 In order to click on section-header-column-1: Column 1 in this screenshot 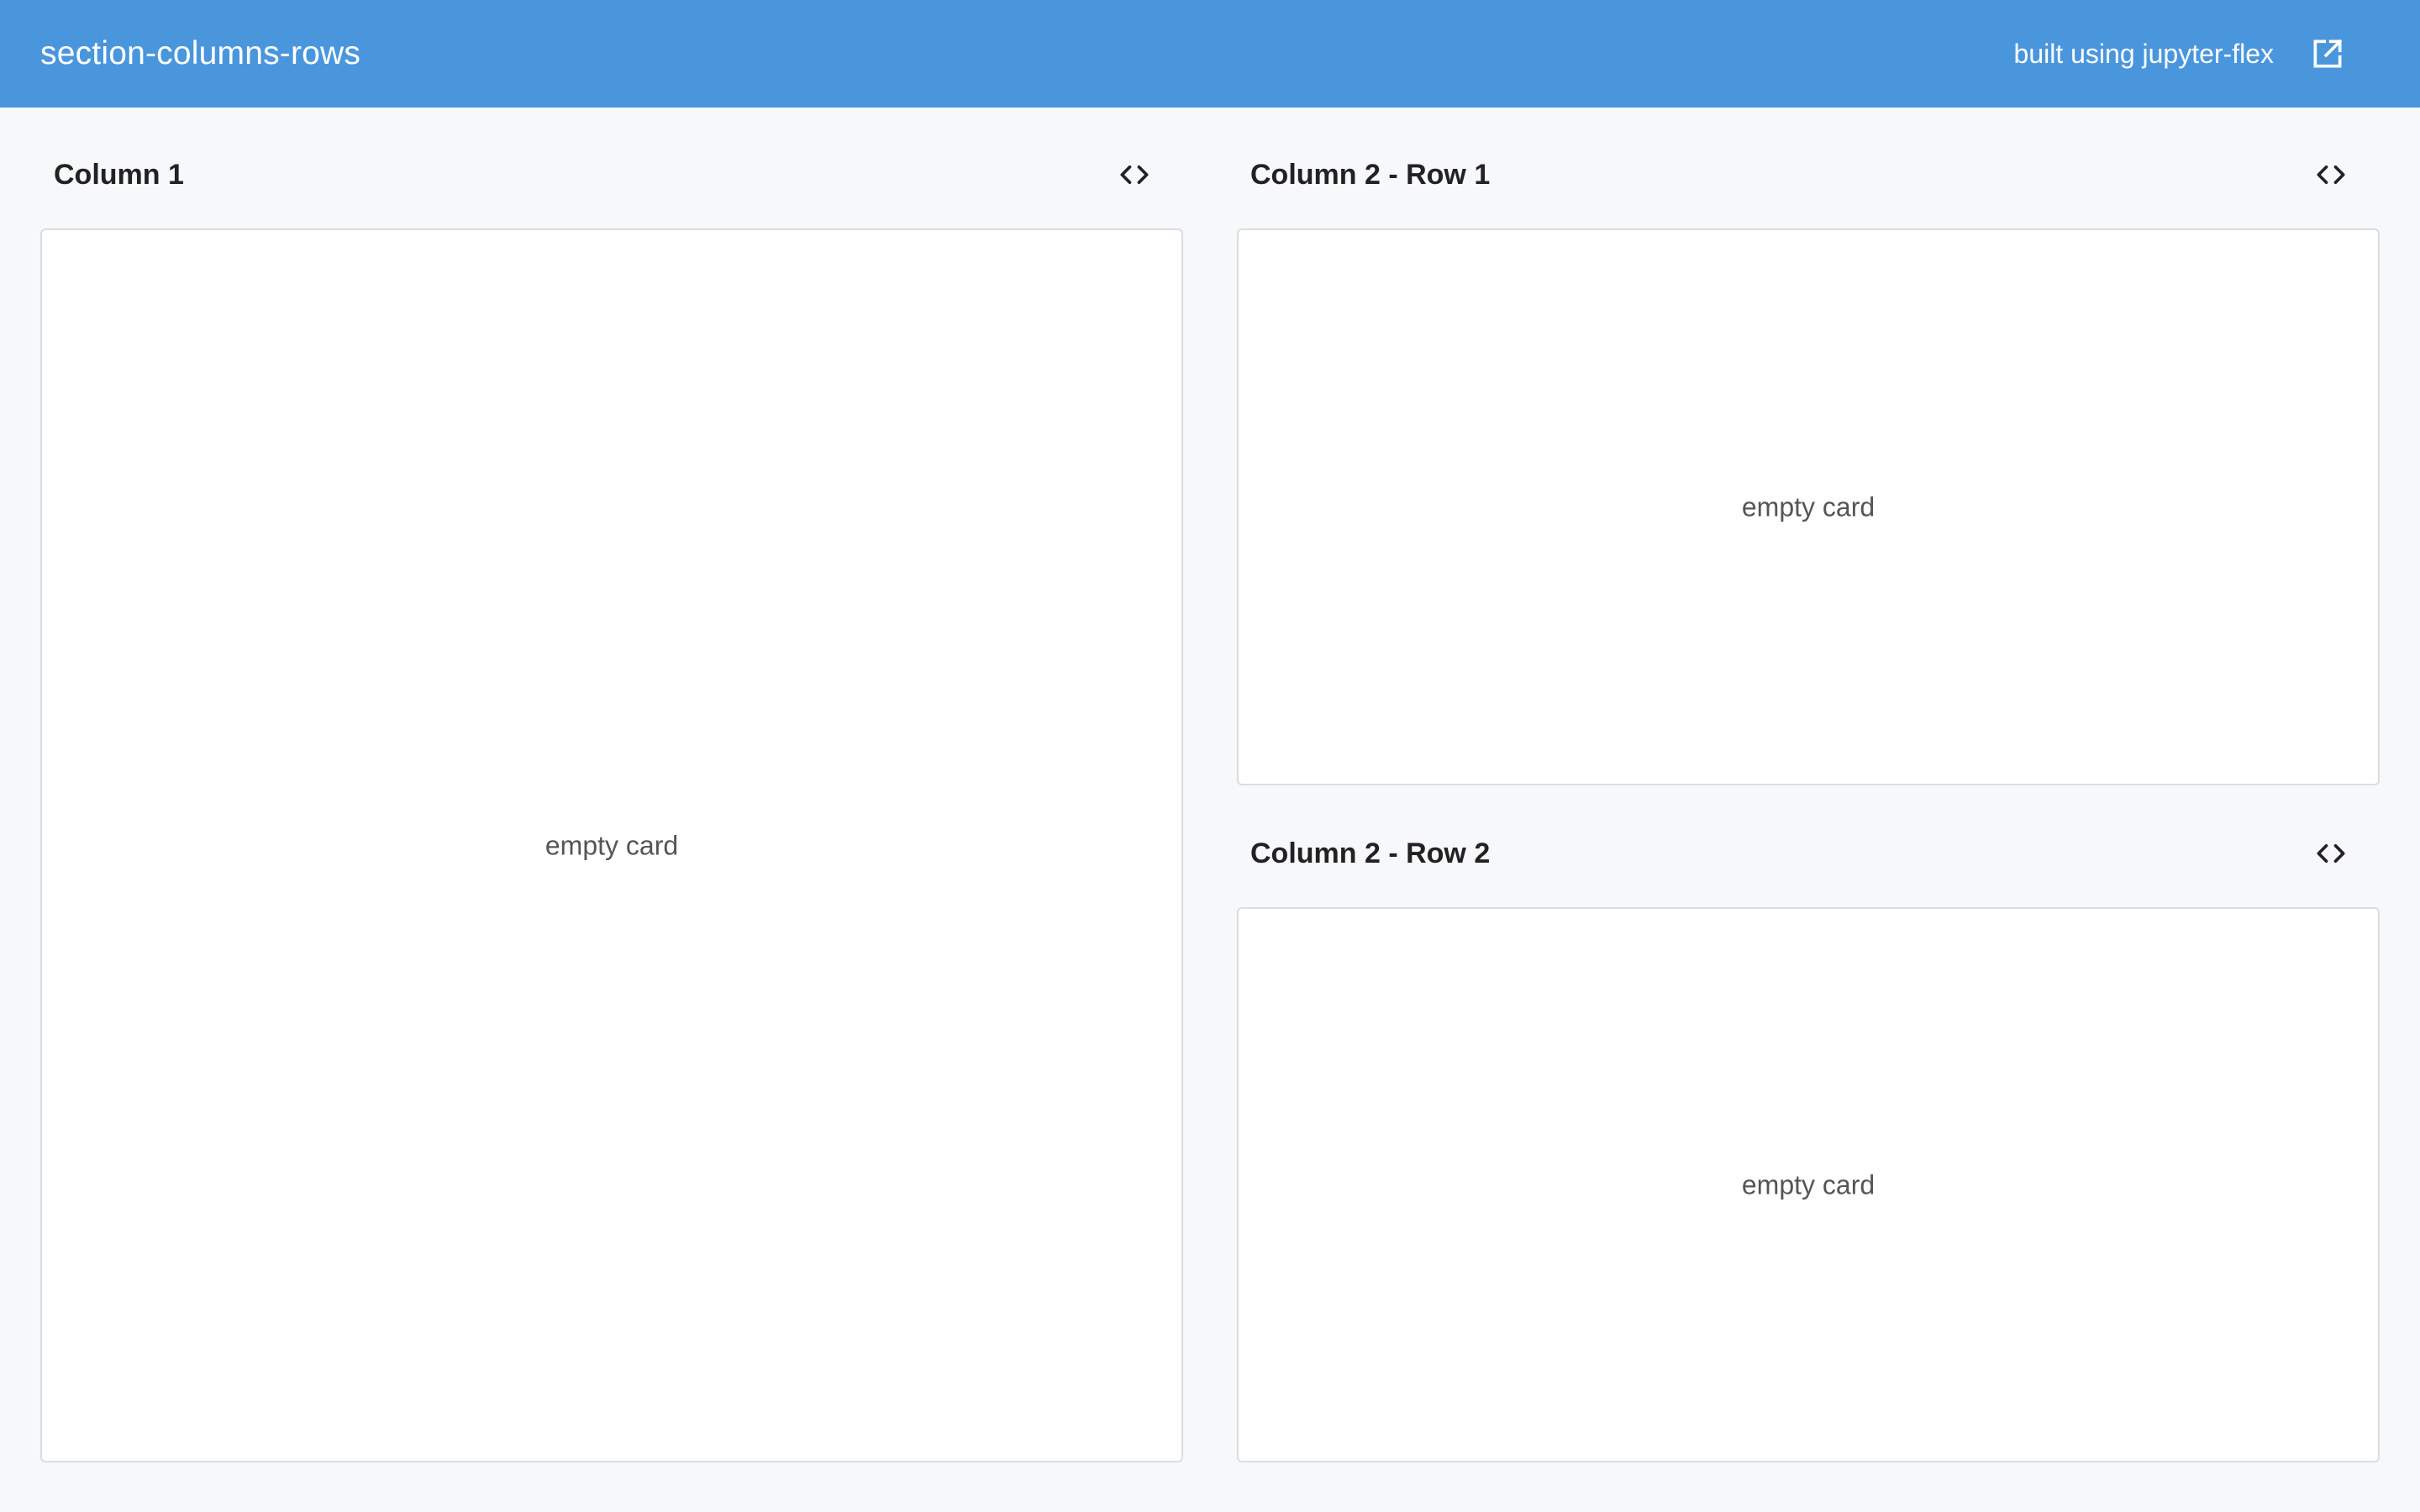, I will do `click(612, 175)`.